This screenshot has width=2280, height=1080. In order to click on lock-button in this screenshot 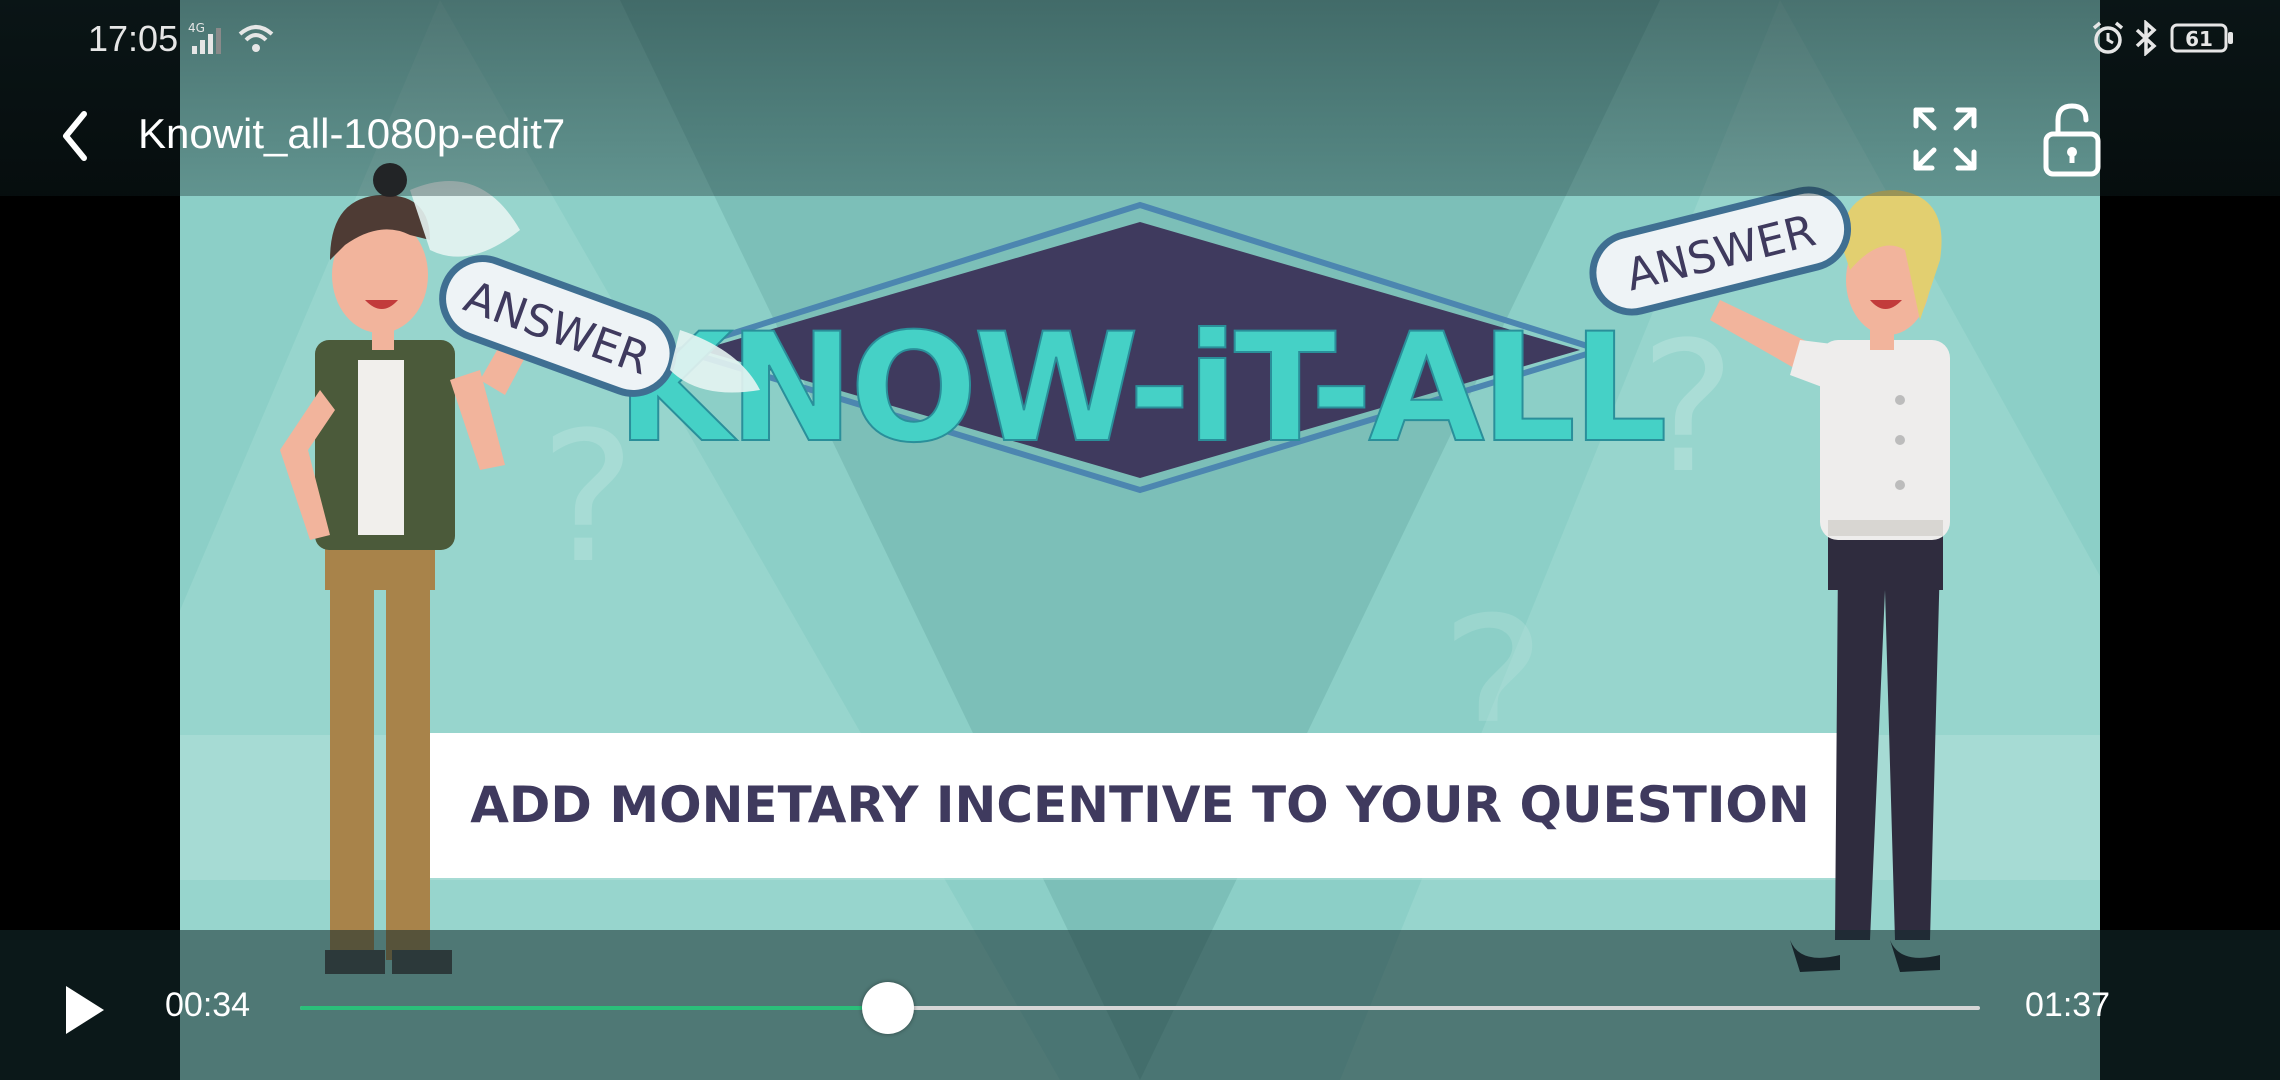, I will do `click(2075, 140)`.